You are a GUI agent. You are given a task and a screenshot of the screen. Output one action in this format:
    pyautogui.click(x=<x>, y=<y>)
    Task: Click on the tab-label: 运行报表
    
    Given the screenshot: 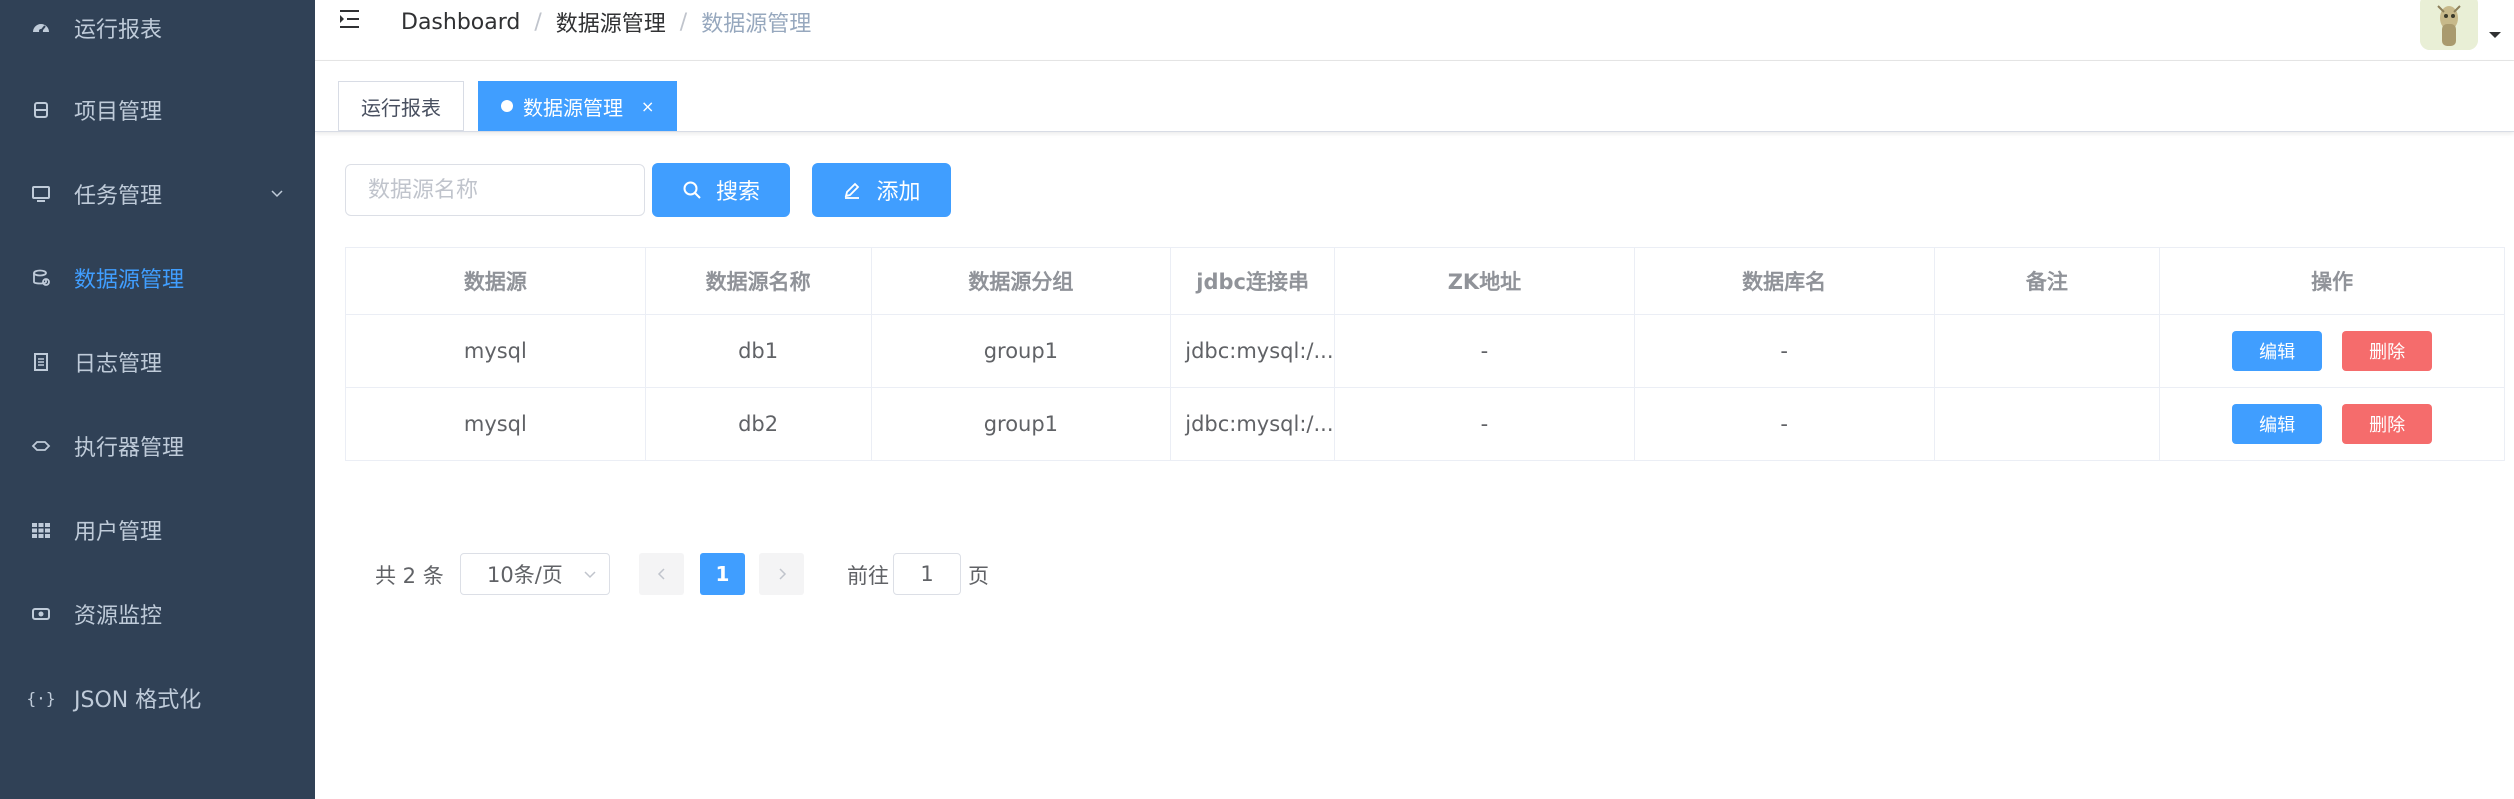 What is the action you would take?
    pyautogui.click(x=401, y=107)
    